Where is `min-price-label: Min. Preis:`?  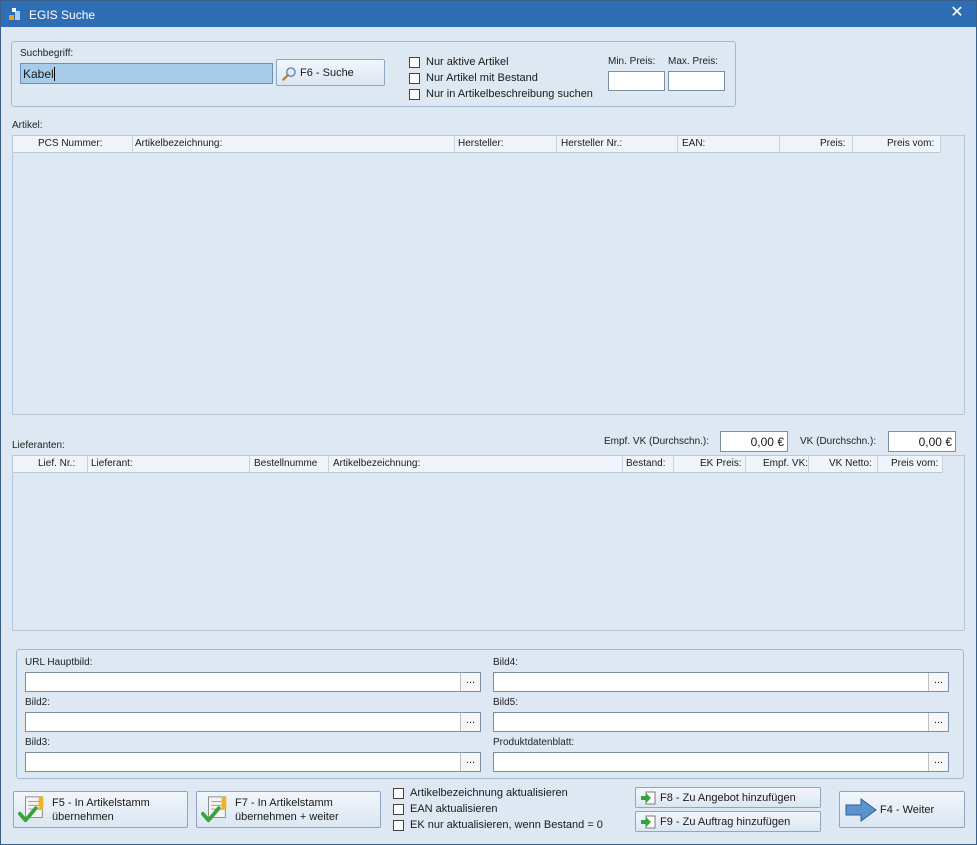
min-price-label: Min. Preis: is located at coordinates (632, 61).